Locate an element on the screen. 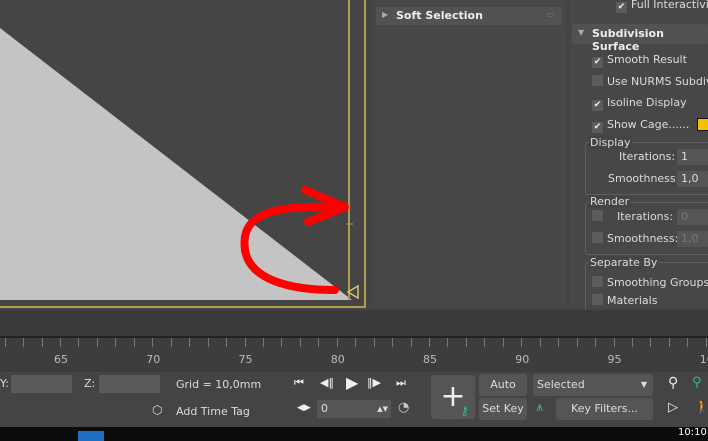 The image size is (708, 441). walkthrough-icon: 🚶 is located at coordinates (701, 407).